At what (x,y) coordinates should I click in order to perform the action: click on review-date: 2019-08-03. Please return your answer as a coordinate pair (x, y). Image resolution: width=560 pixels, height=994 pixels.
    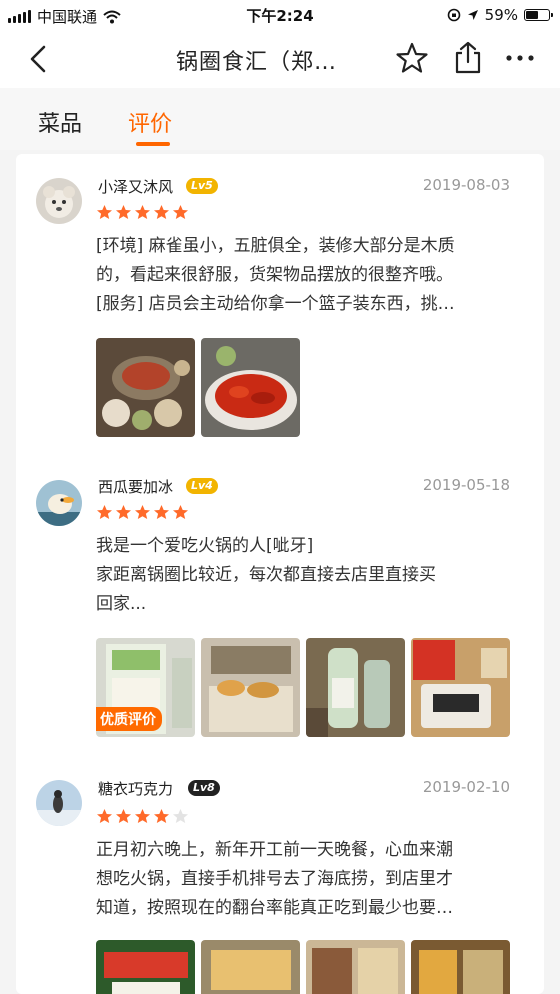
    Looking at the image, I should click on (466, 185).